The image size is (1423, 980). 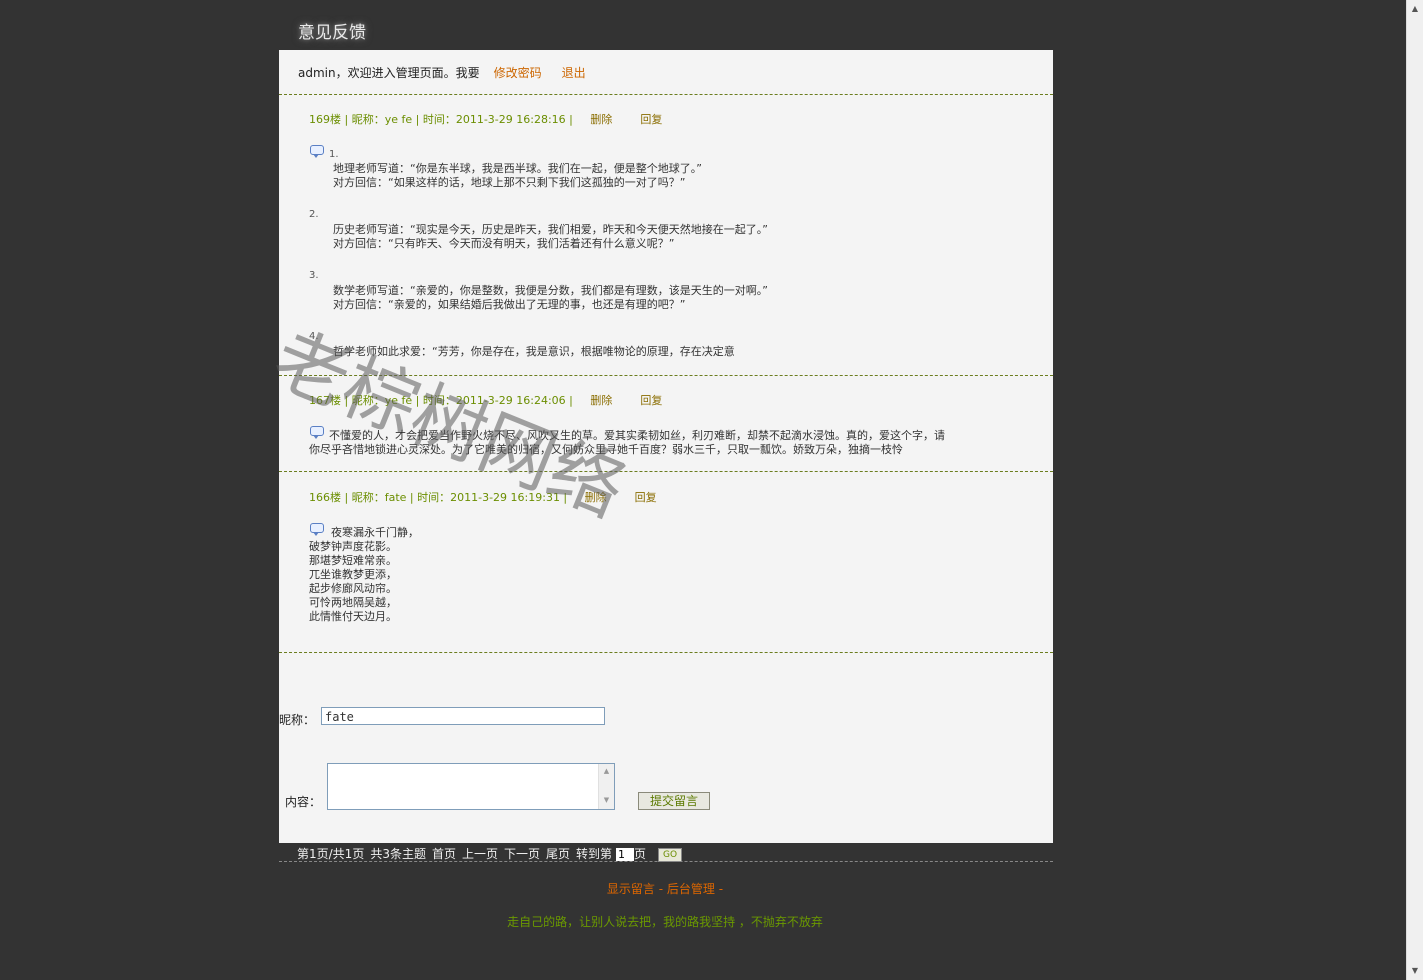 I want to click on next-page-link: 下一页, so click(x=522, y=854).